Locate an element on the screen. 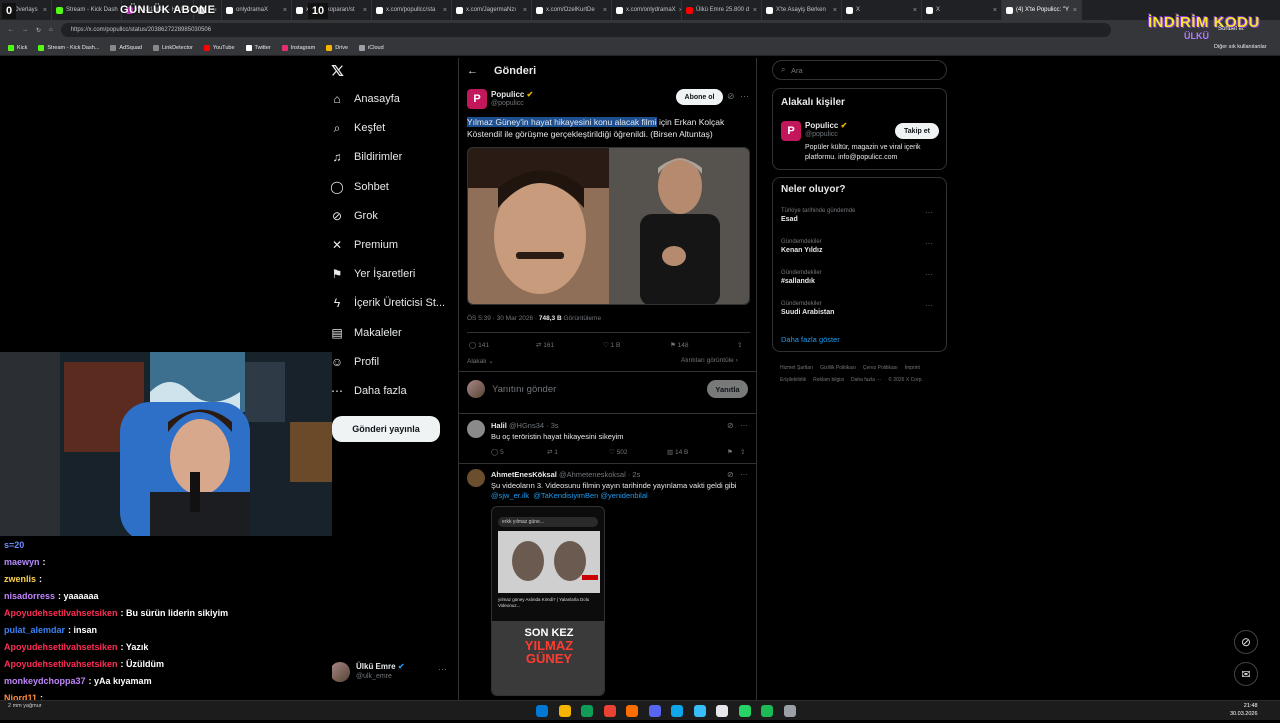 This screenshot has height=723, width=1280. chat-username: monkeydchoppa37 is located at coordinates (45, 681).